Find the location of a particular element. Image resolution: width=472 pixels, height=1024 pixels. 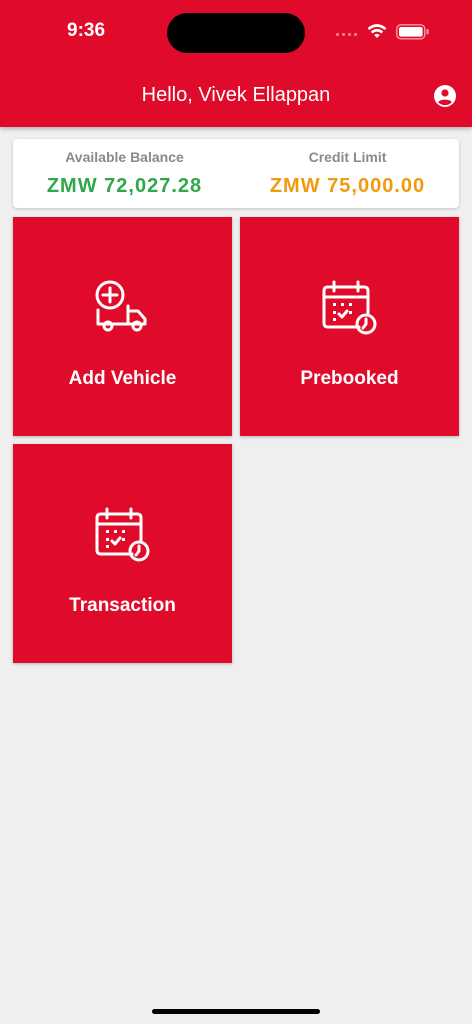

account-circle-icon is located at coordinates (445, 96).